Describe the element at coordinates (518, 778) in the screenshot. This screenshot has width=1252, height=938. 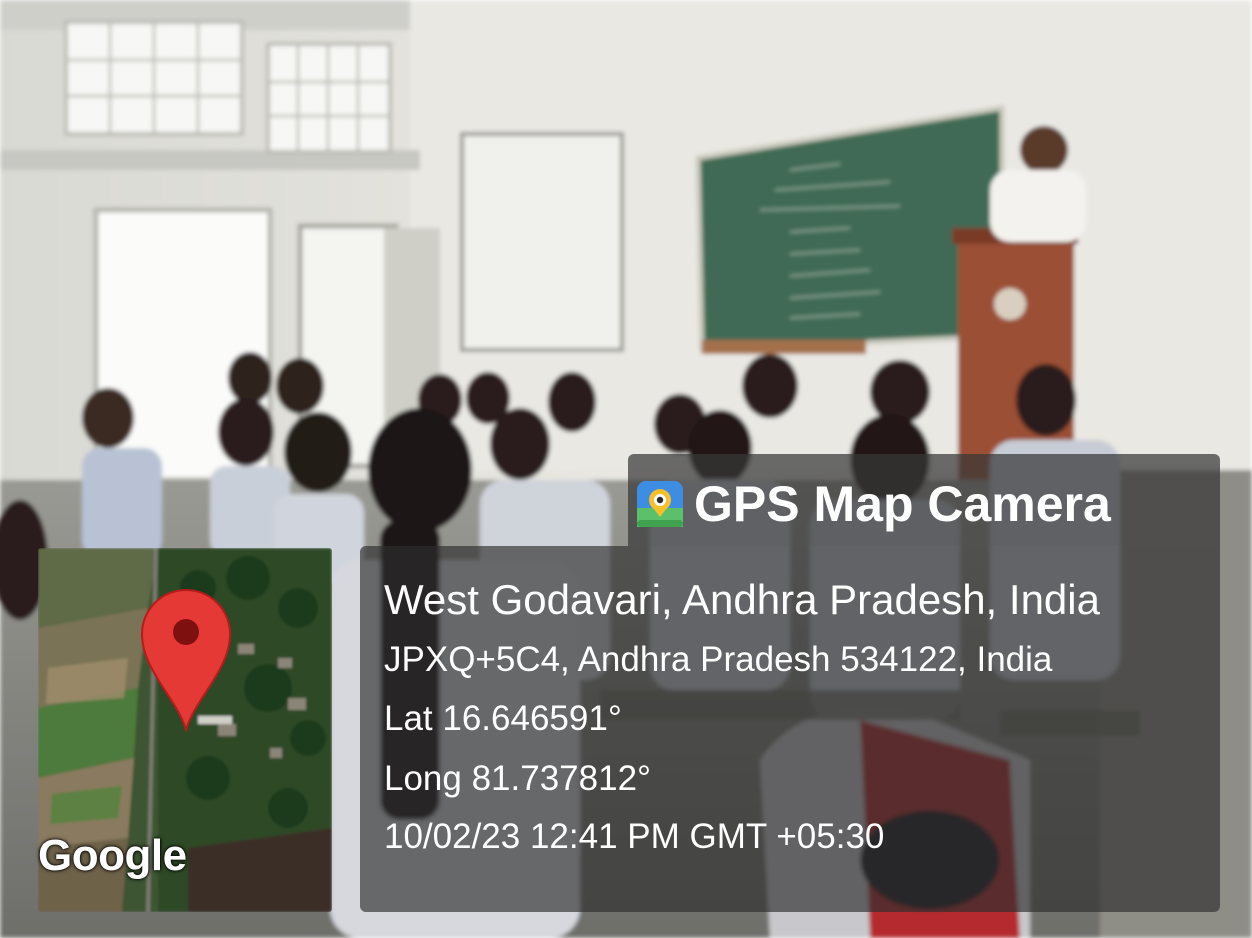
I see `longitude-line: Long 81.737812°` at that location.